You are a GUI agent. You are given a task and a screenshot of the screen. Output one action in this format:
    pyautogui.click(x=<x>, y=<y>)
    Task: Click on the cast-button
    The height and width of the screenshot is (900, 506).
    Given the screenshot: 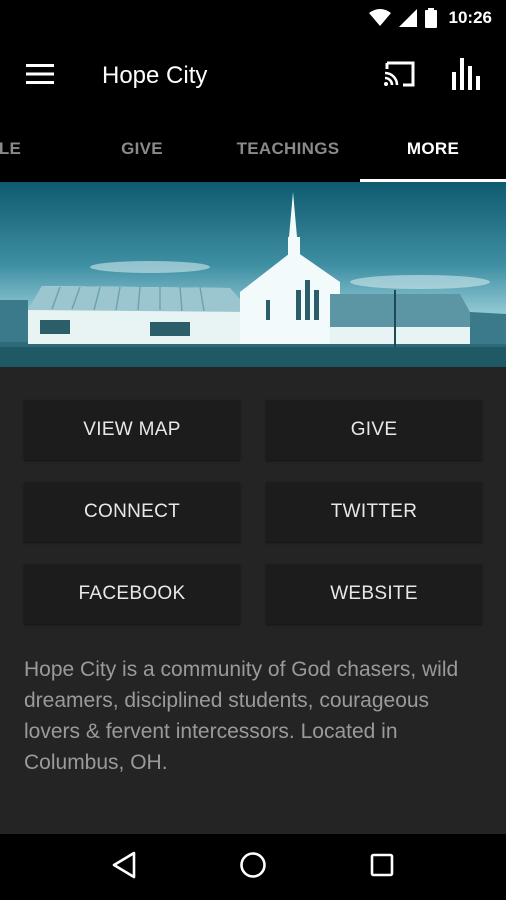 What is the action you would take?
    pyautogui.click(x=400, y=76)
    